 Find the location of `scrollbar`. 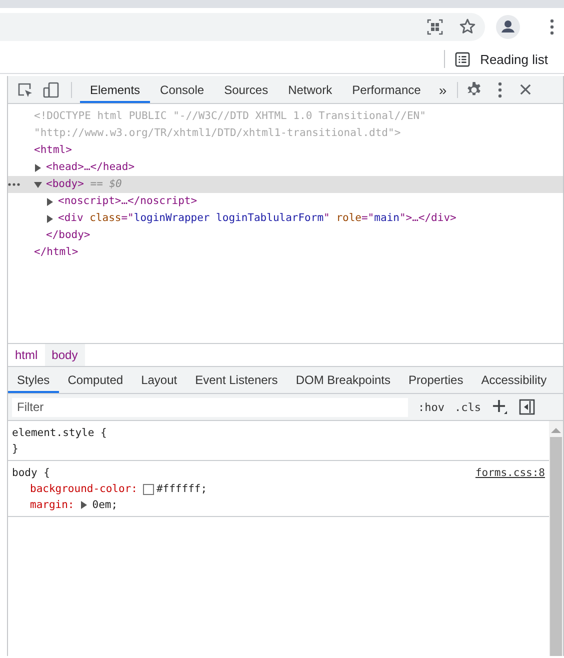

scrollbar is located at coordinates (556, 538).